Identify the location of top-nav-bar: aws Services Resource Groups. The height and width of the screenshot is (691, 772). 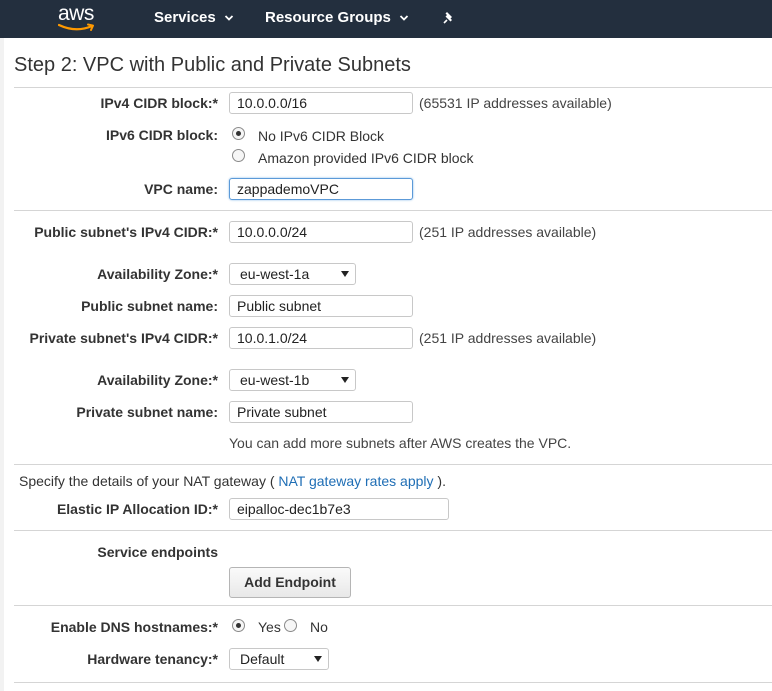
(386, 19).